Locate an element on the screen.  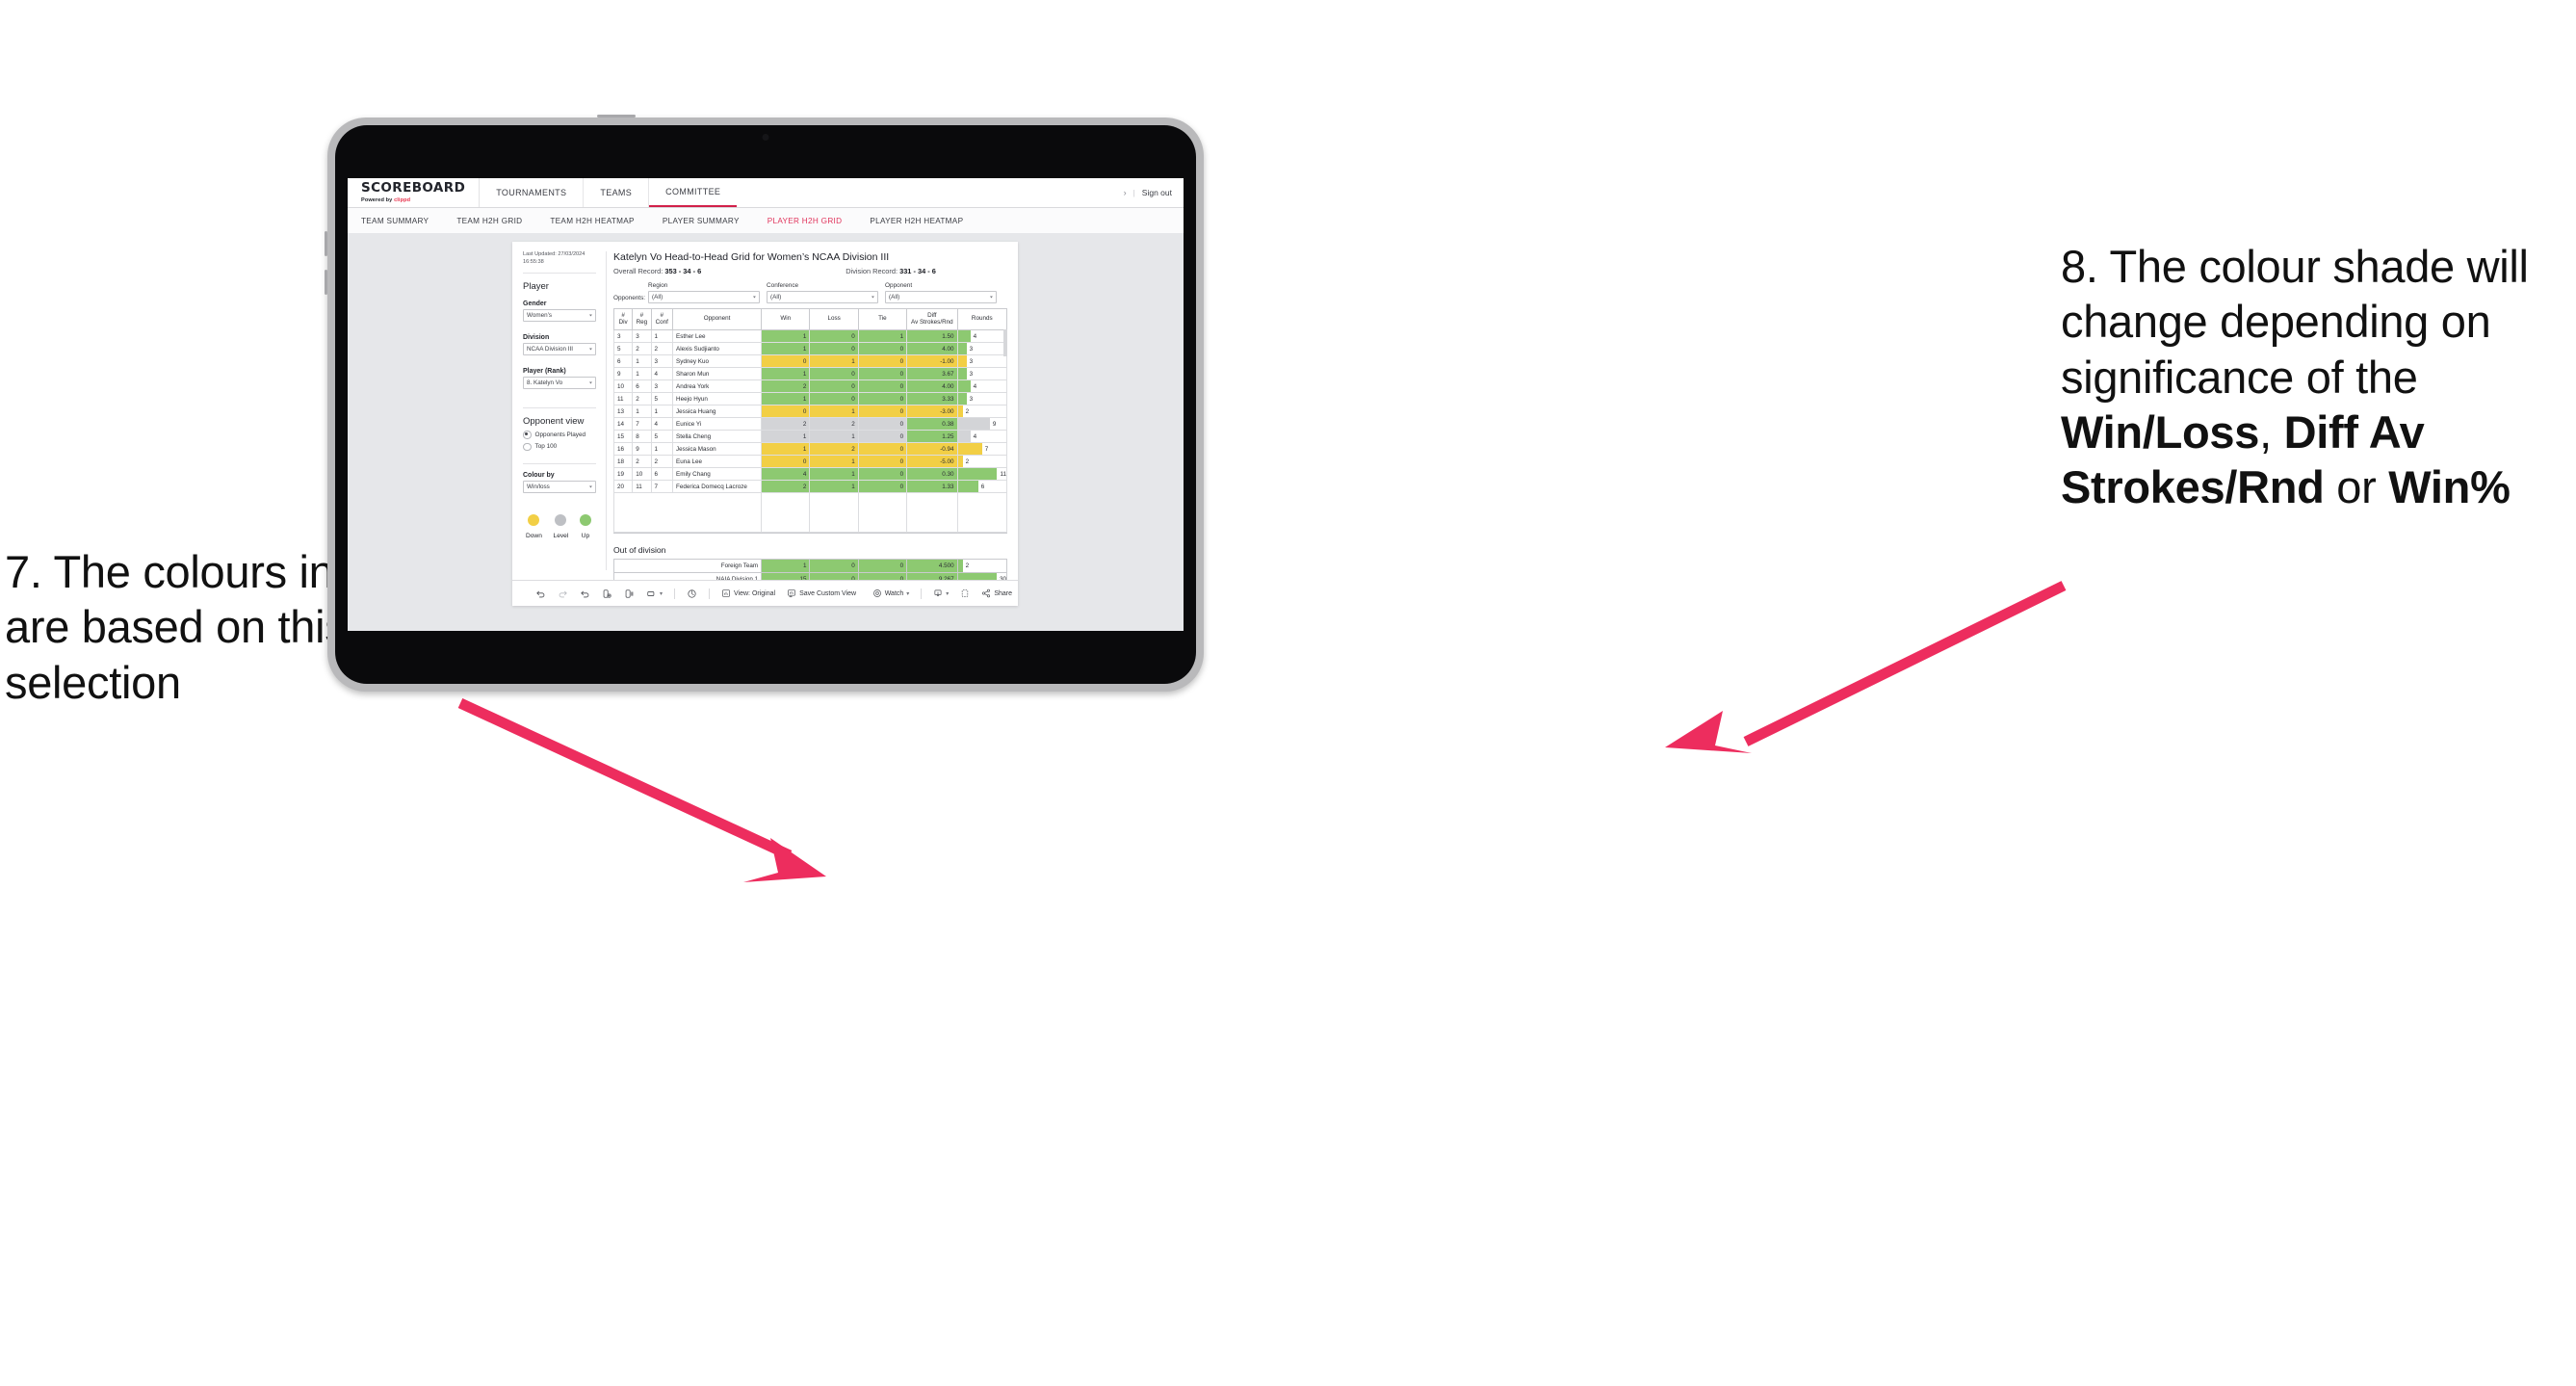
colour-by-select: Win/loss ▾ is located at coordinates (559, 487).